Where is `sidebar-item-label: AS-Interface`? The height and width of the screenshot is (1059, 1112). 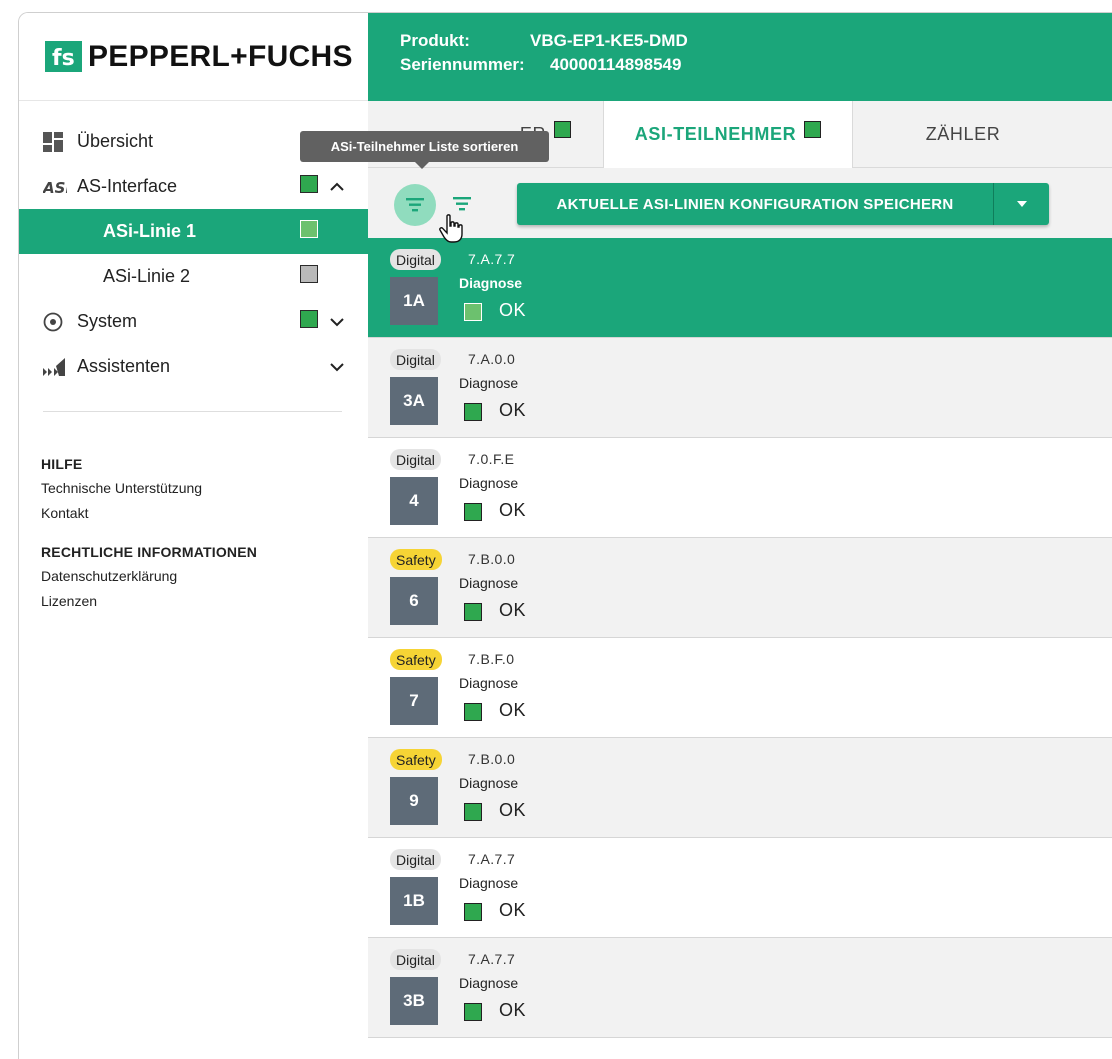 sidebar-item-label: AS-Interface is located at coordinates (127, 186).